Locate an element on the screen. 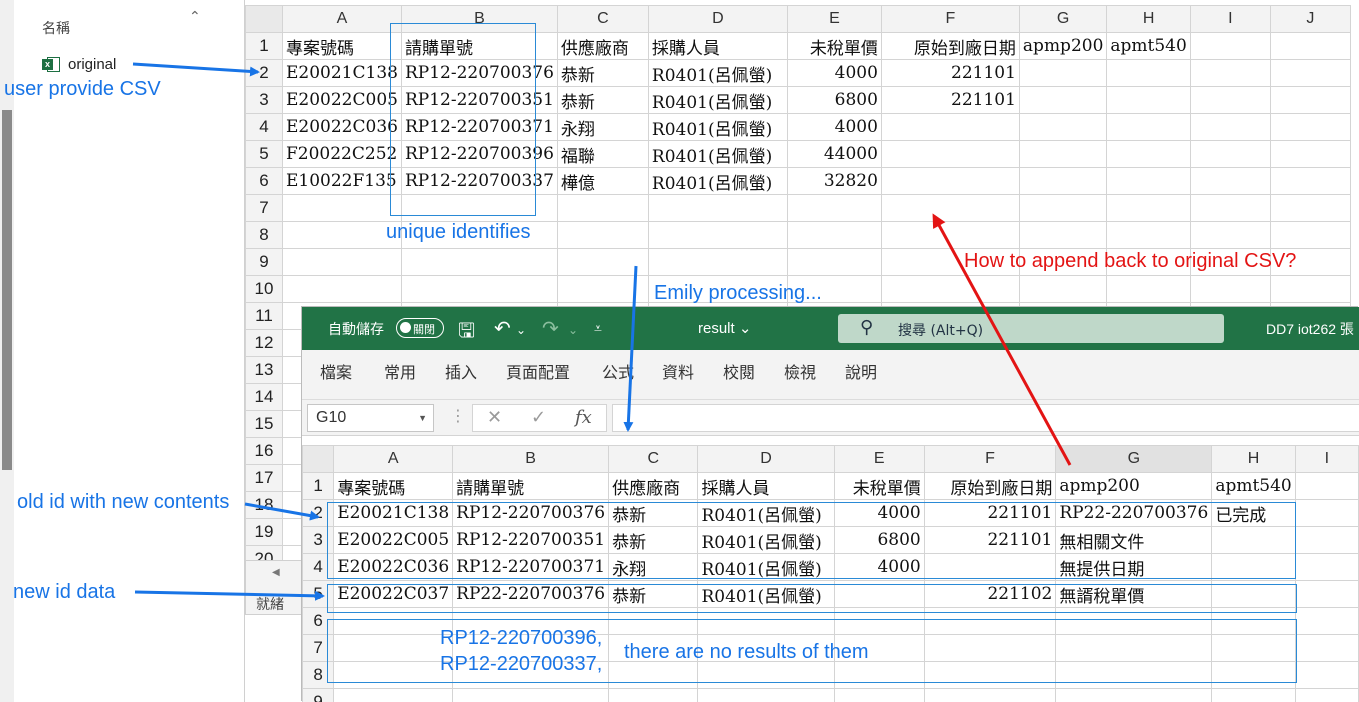 The width and height of the screenshot is (1359, 702). cell: 32820 is located at coordinates (834, 181).